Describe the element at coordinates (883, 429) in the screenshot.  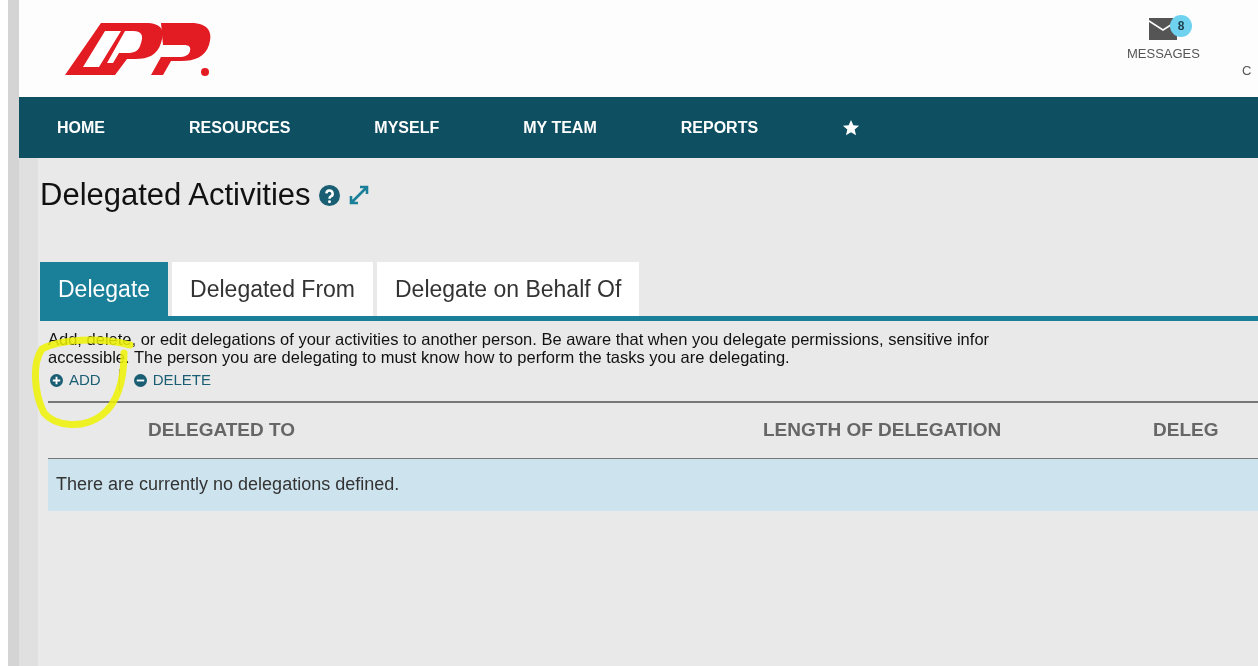
I see `column-header: LENGTH OF DELEGATION` at that location.